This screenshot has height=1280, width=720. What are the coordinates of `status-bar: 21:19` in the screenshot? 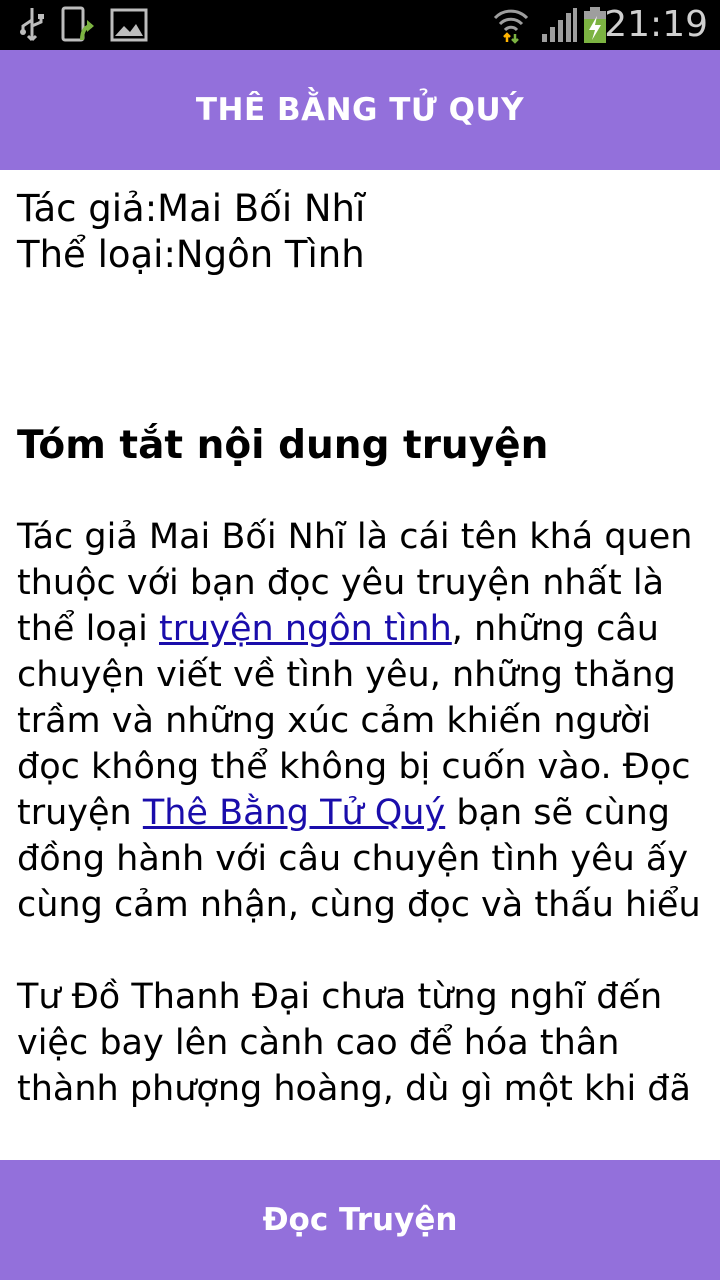 It's located at (360, 25).